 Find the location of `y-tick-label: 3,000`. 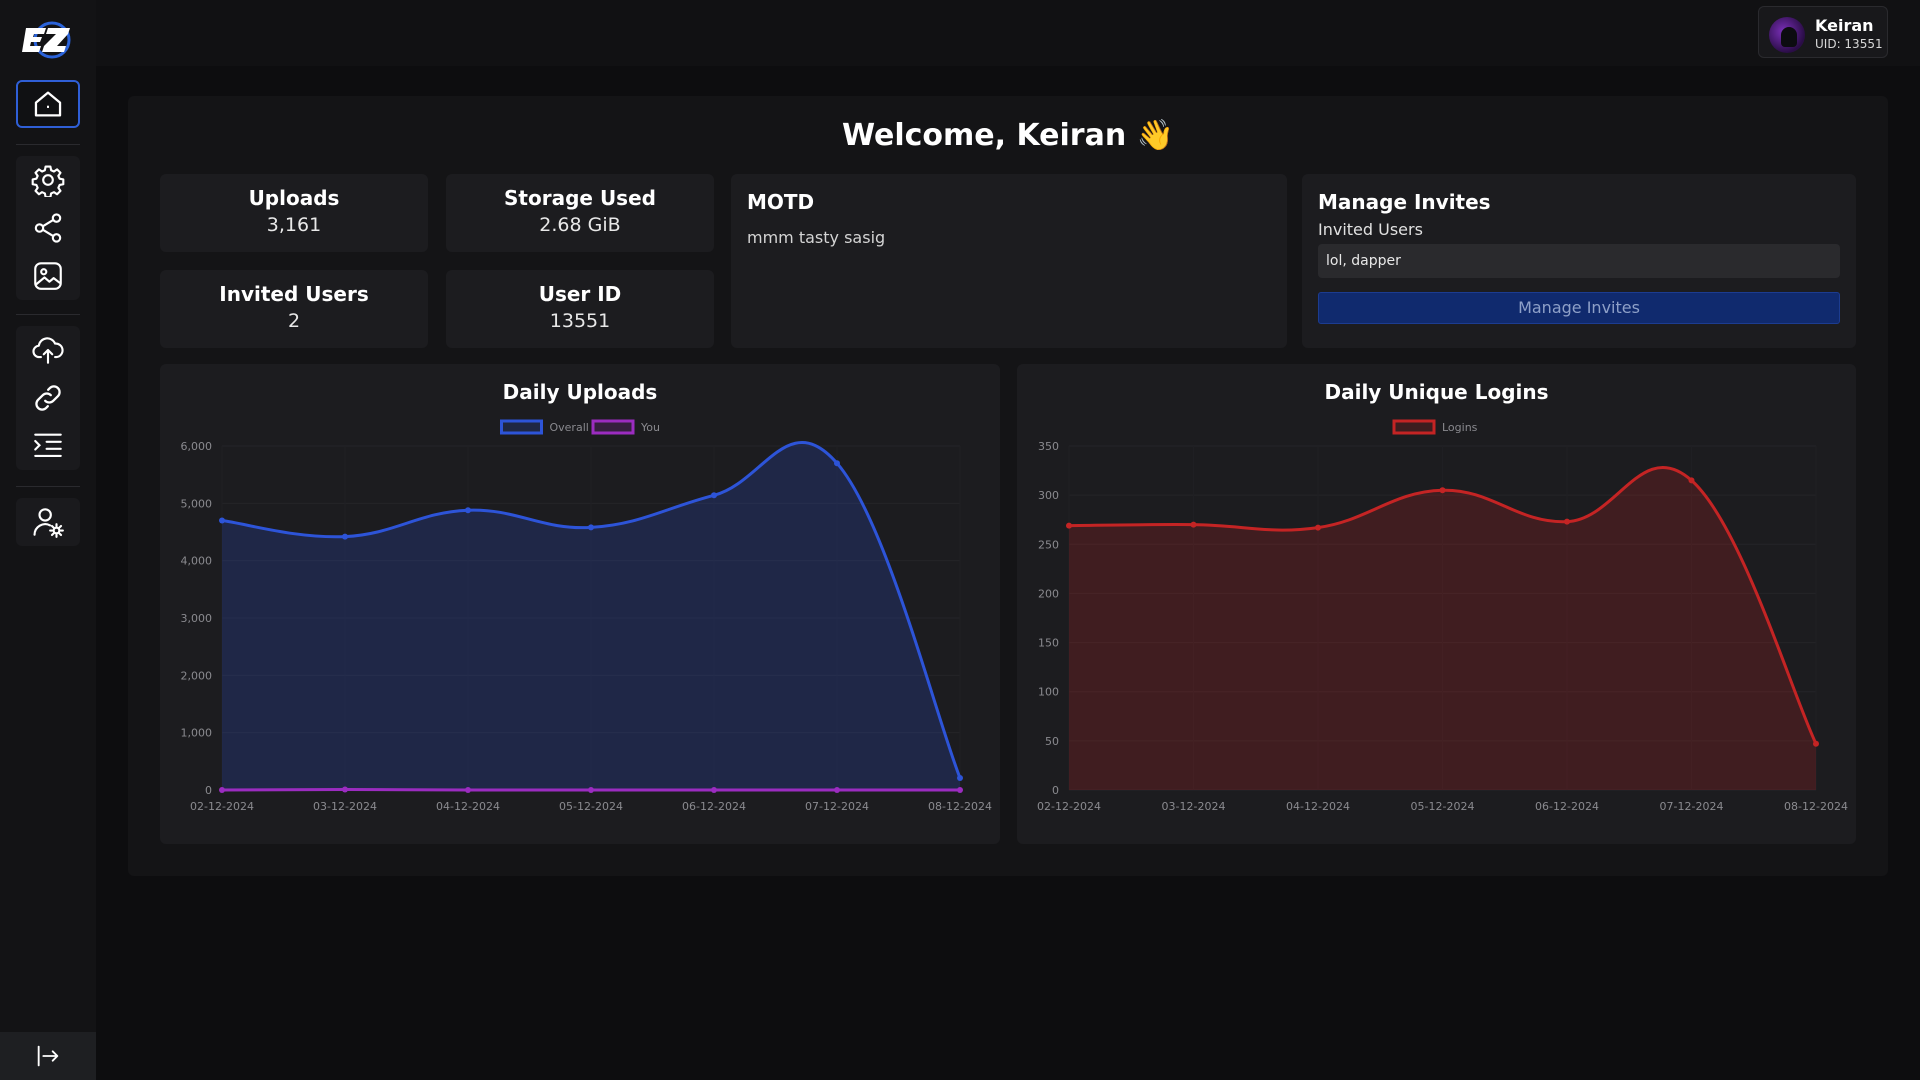

y-tick-label: 3,000 is located at coordinates (197, 618).